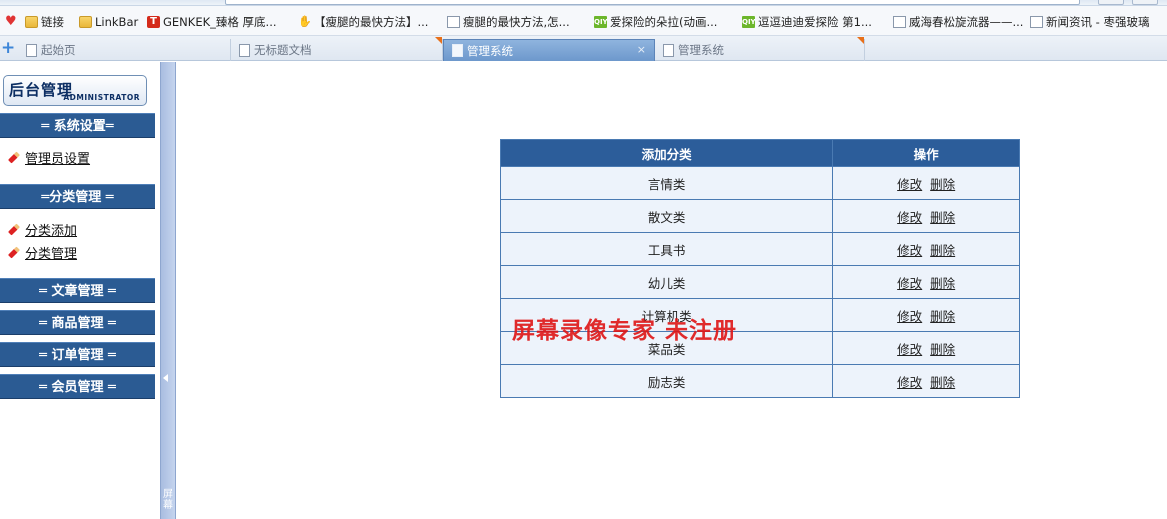 Image resolution: width=1167 pixels, height=519 pixels. What do you see at coordinates (652, 2) in the screenshot?
I see `address-bar` at bounding box center [652, 2].